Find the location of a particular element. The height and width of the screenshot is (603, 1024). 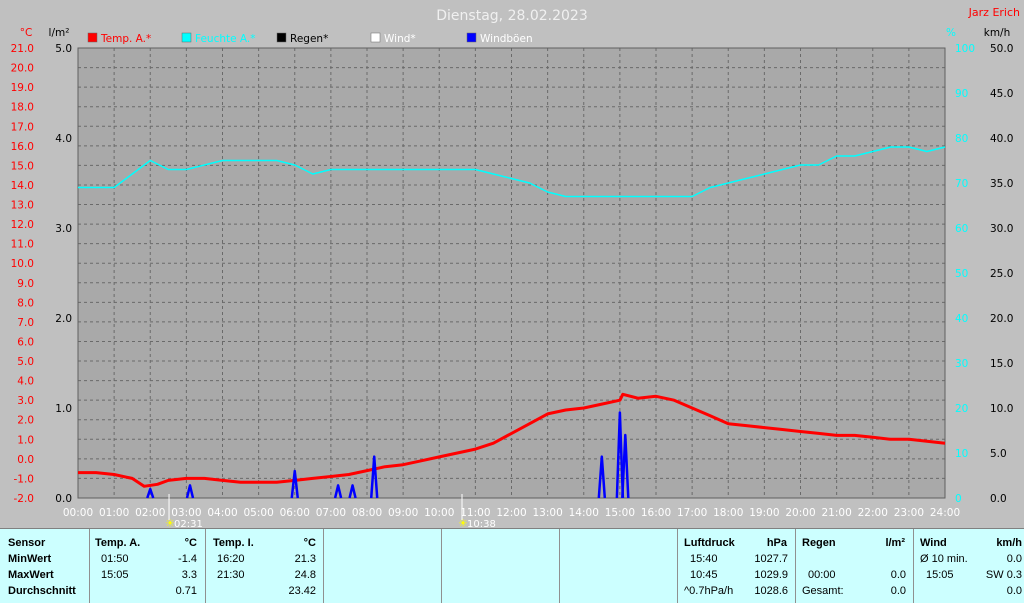

humidity-tick-label: 0 is located at coordinates (958, 499).